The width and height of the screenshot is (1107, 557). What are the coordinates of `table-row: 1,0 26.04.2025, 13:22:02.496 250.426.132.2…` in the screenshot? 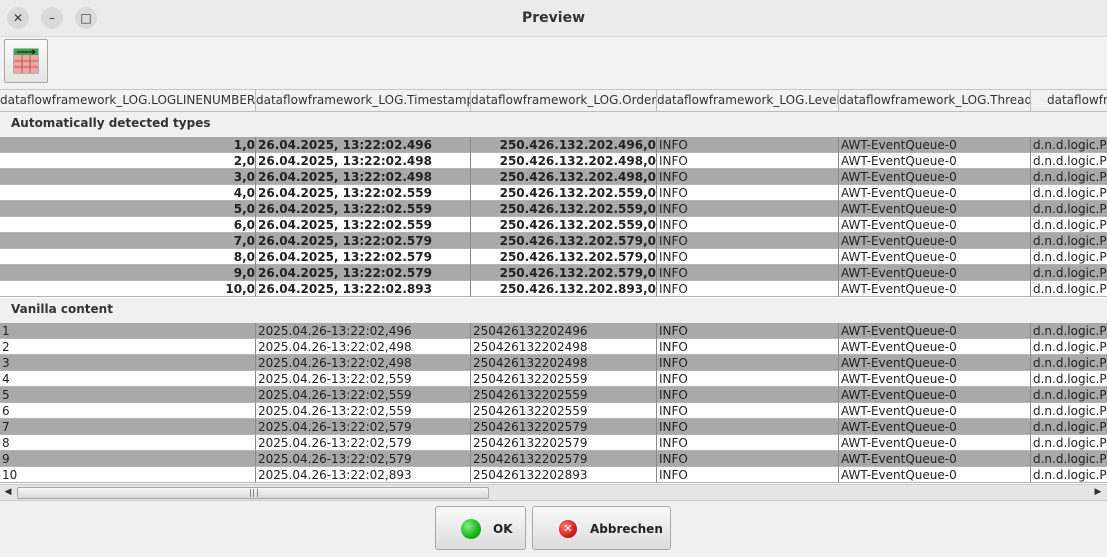 It's located at (553, 145).